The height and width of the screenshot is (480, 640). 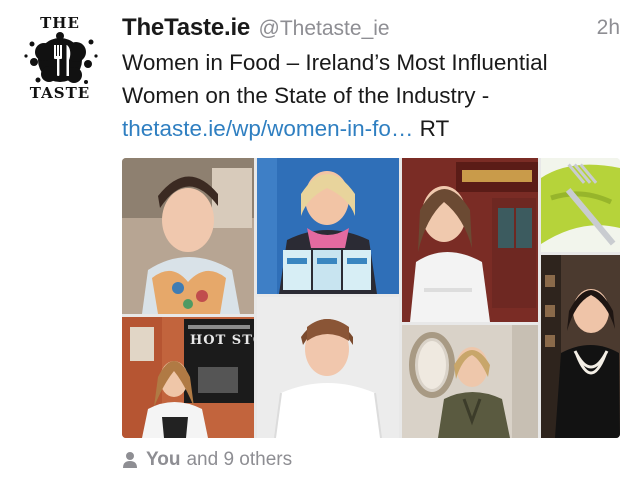 What do you see at coordinates (306, 95) in the screenshot?
I see `tweet-text-line-2: Women on the State of the Industry -` at bounding box center [306, 95].